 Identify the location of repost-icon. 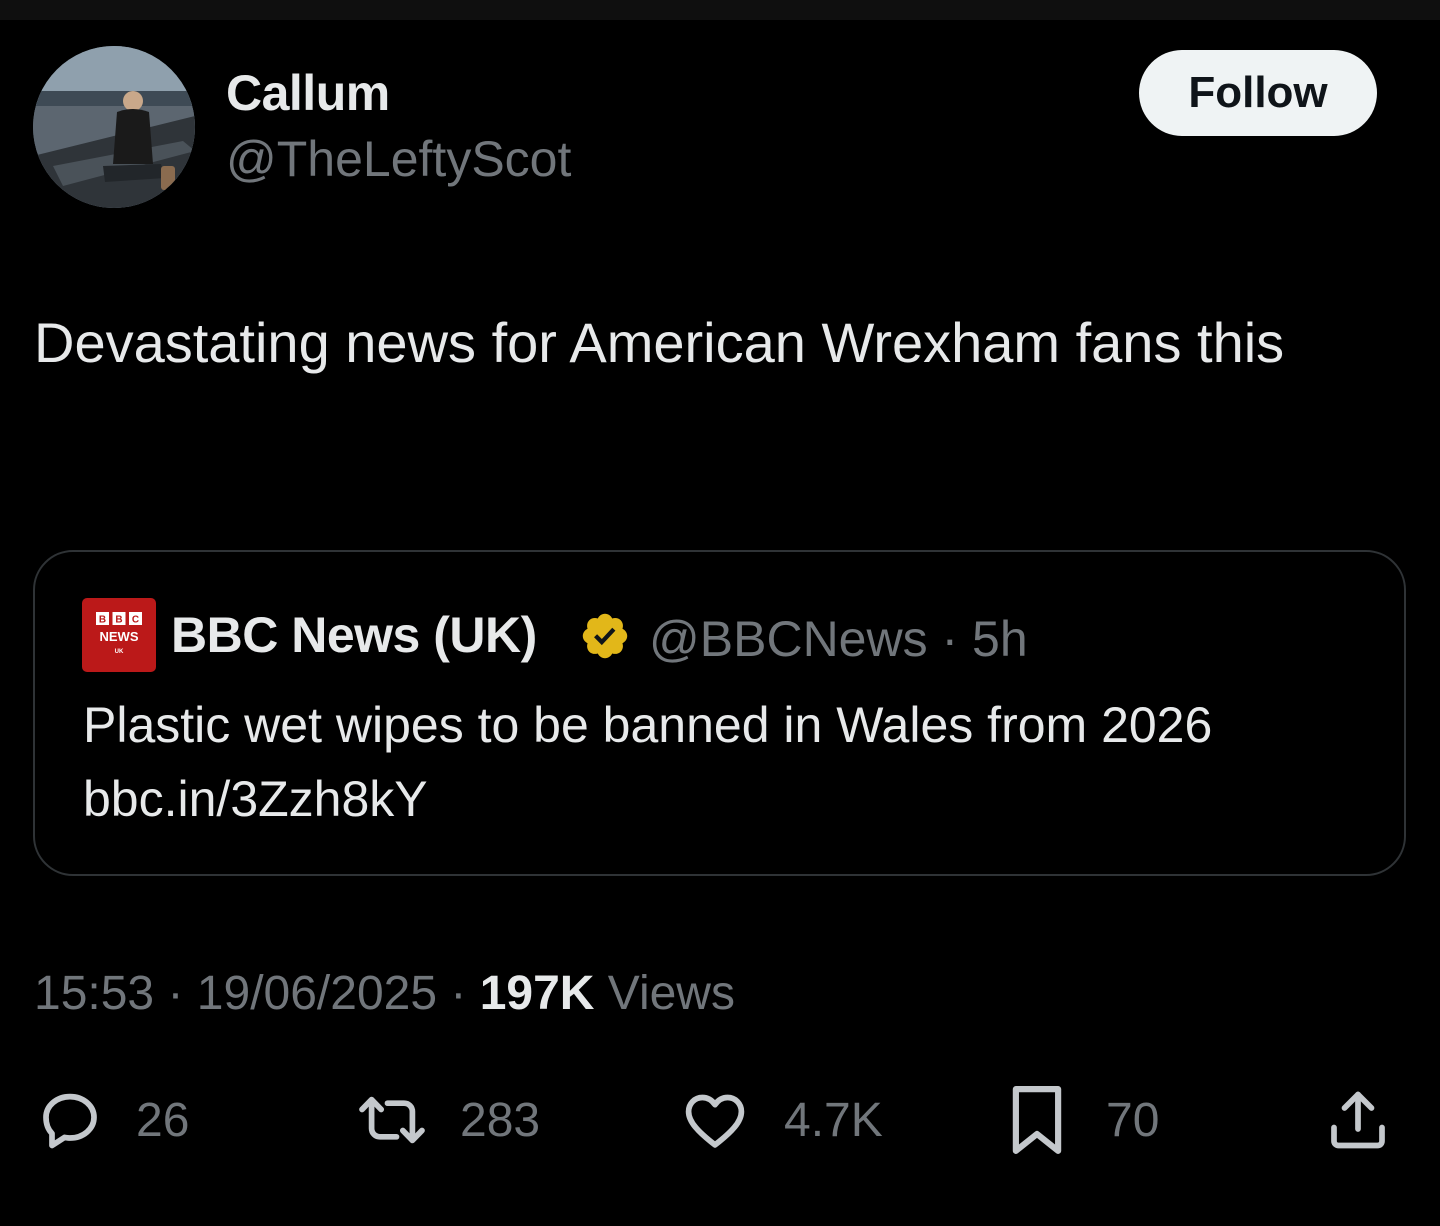
(392, 1120).